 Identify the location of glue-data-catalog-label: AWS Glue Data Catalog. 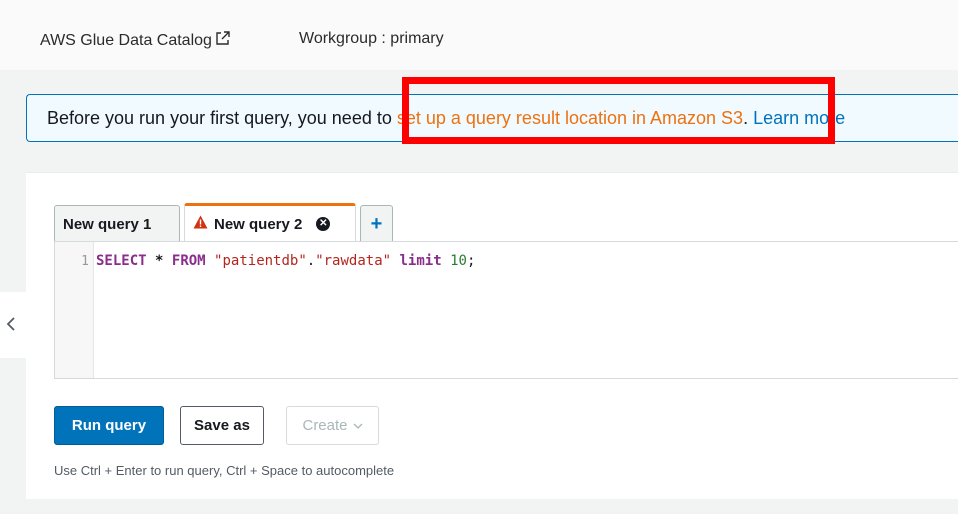
(126, 40).